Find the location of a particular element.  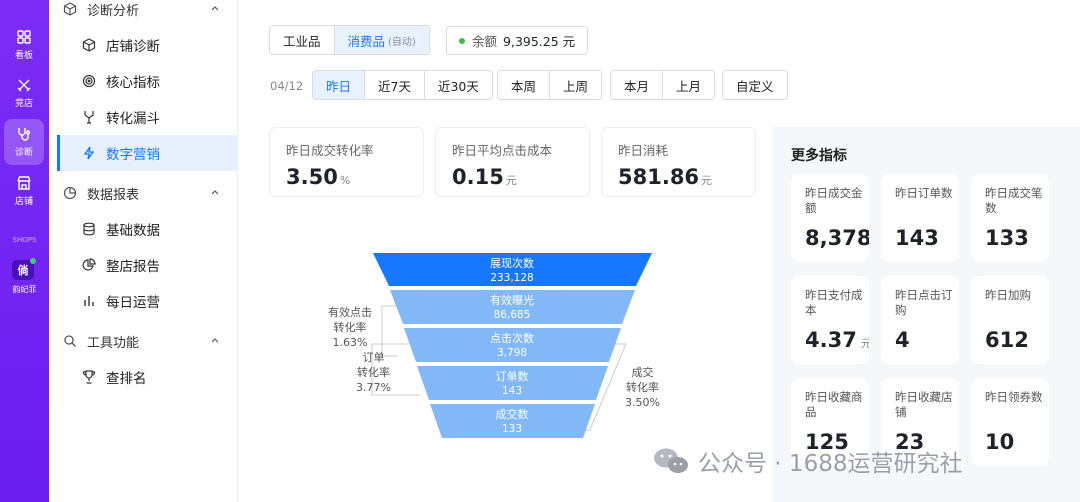

range-custom-button: 自定义 is located at coordinates (755, 85).